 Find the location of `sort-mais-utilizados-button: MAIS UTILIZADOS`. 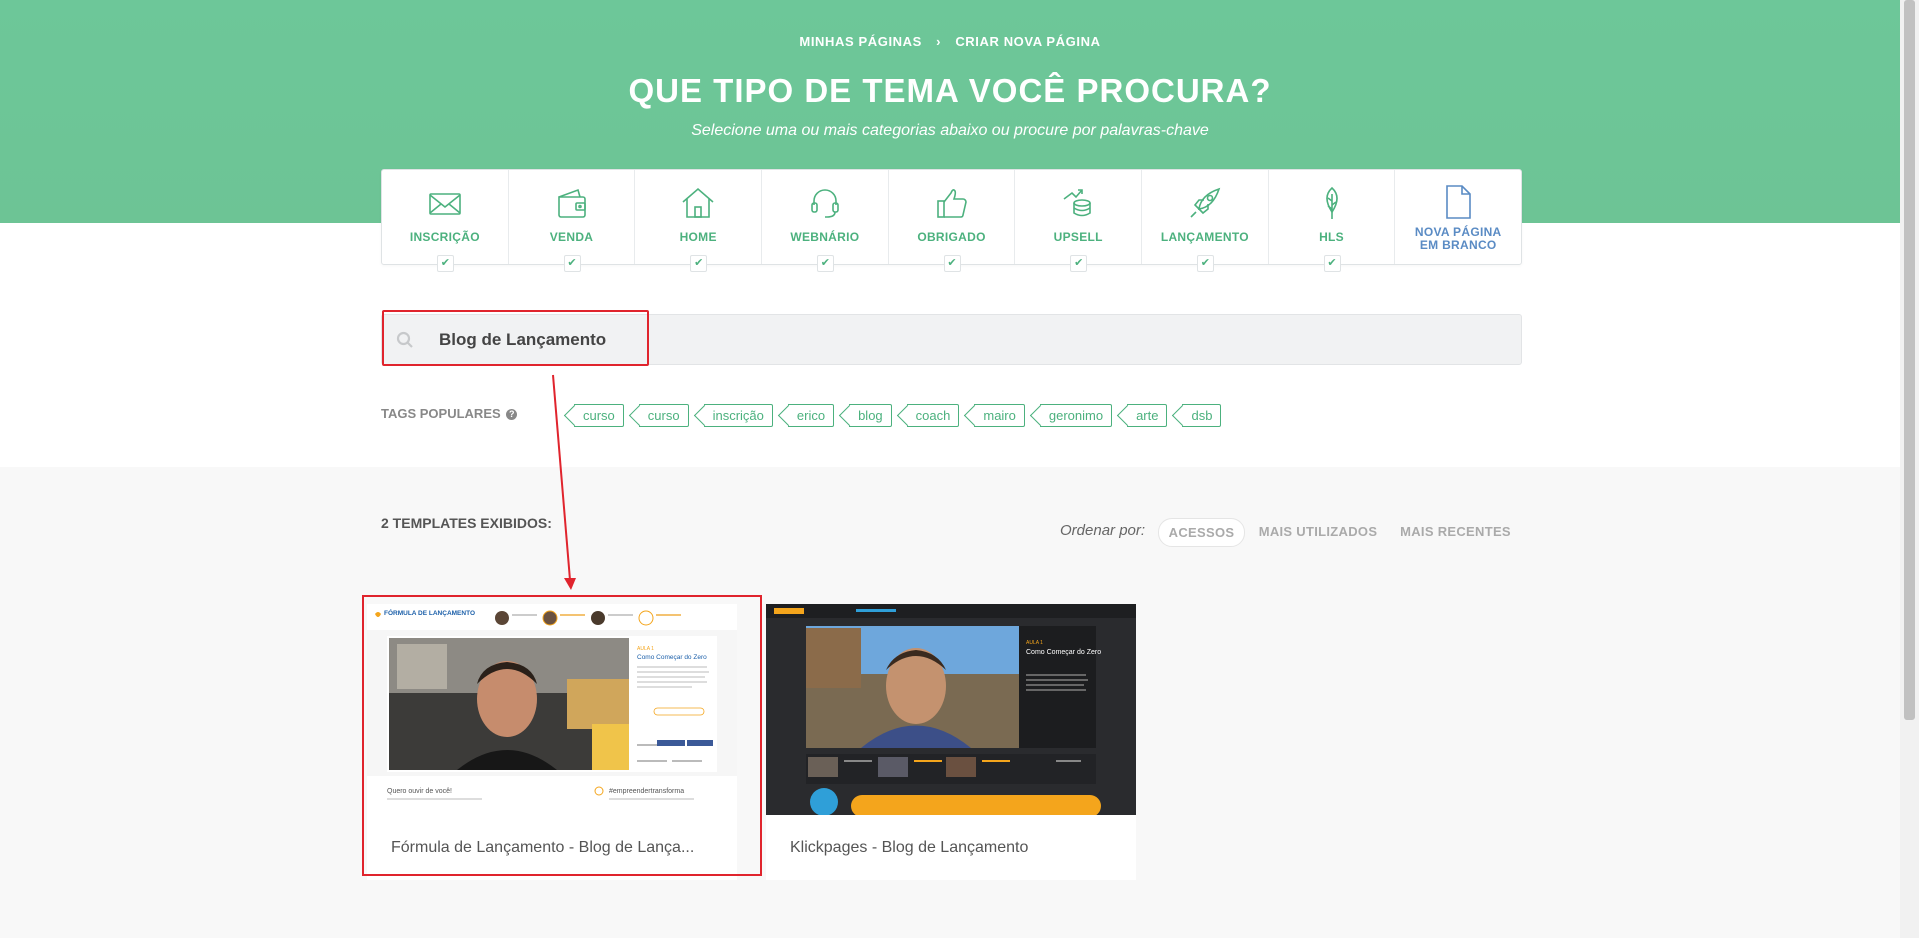

sort-mais-utilizados-button: MAIS UTILIZADOS is located at coordinates (1318, 531).